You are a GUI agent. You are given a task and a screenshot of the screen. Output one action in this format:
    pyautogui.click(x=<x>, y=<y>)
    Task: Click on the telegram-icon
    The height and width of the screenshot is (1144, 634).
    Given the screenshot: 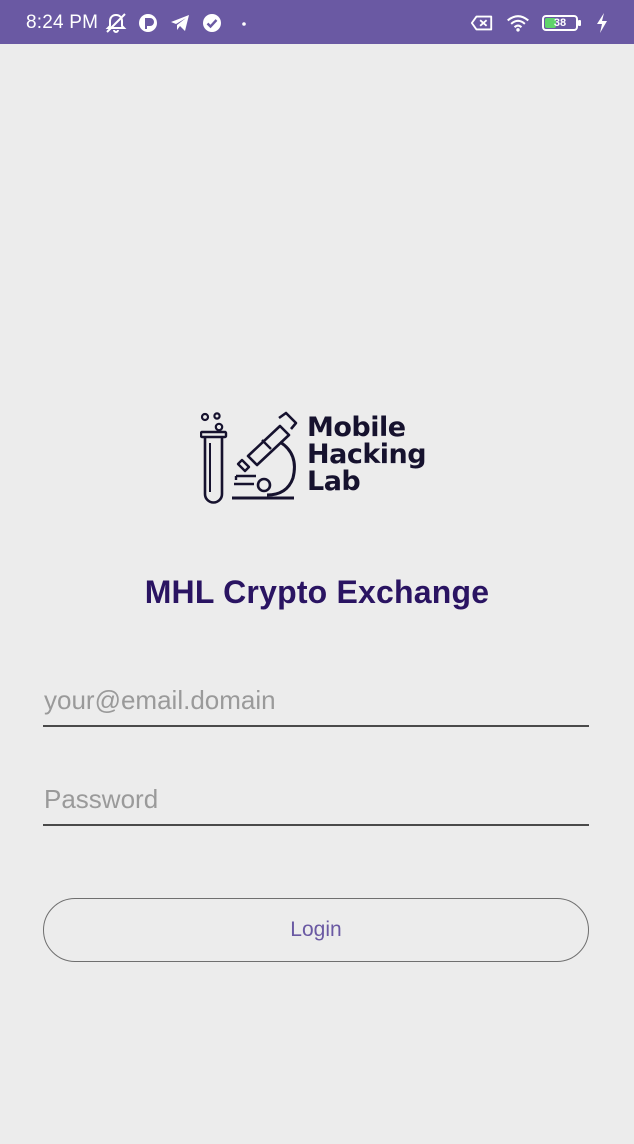 What is the action you would take?
    pyautogui.click(x=180, y=23)
    